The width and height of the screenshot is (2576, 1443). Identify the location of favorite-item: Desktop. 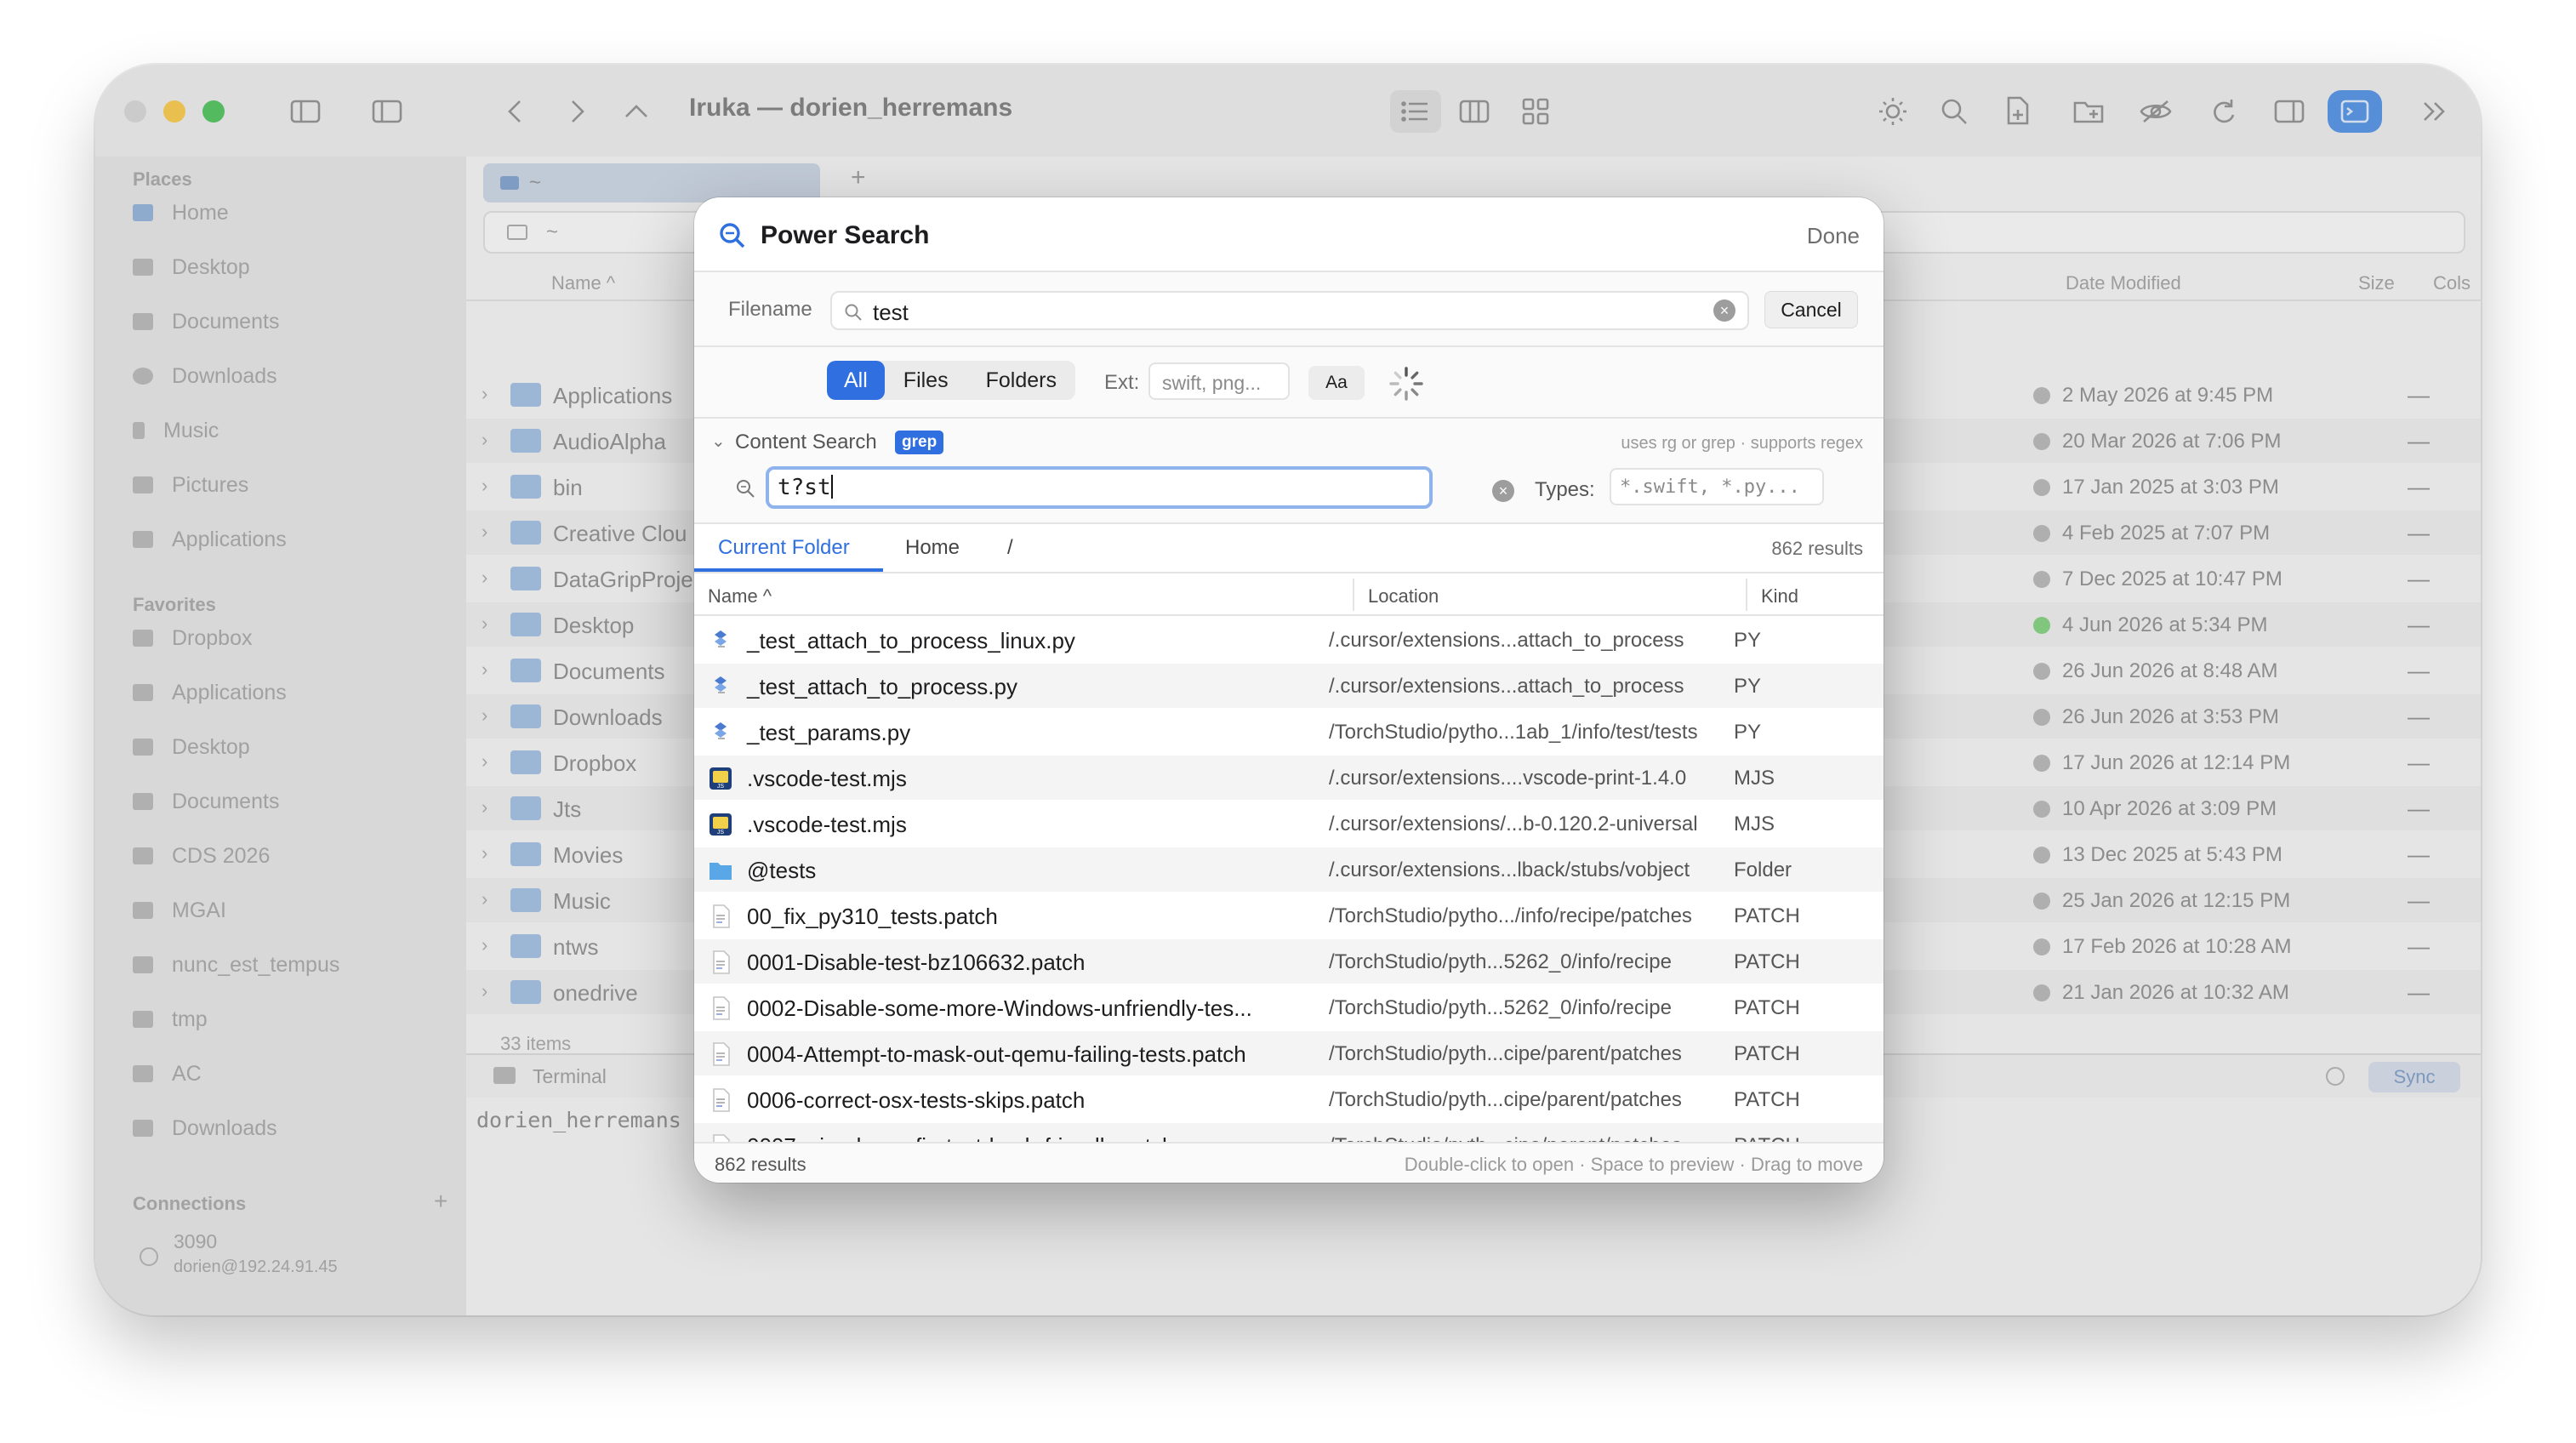
(294, 747).